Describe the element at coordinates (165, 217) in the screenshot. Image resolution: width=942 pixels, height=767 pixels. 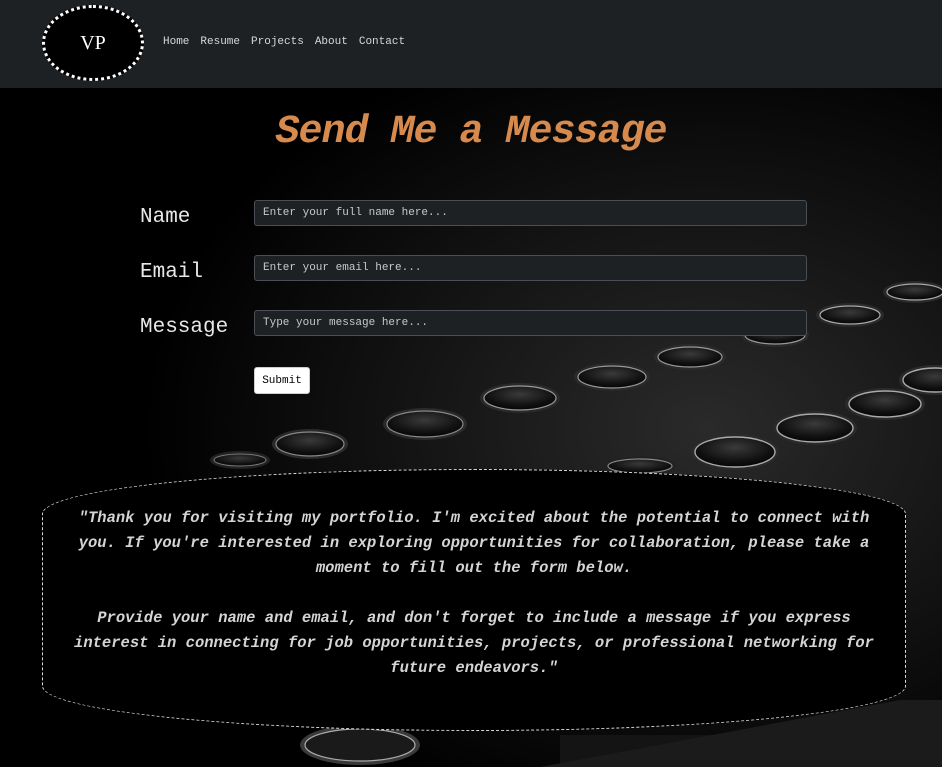
I see `name-label: Name` at that location.